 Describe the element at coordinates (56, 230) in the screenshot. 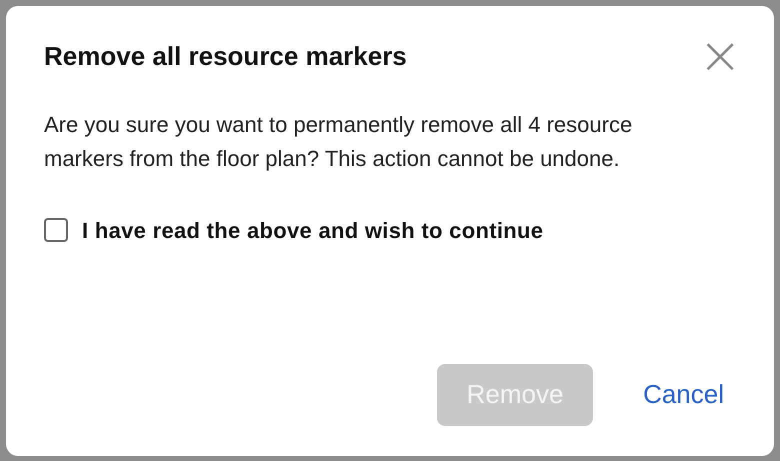

I see `checkbox` at that location.